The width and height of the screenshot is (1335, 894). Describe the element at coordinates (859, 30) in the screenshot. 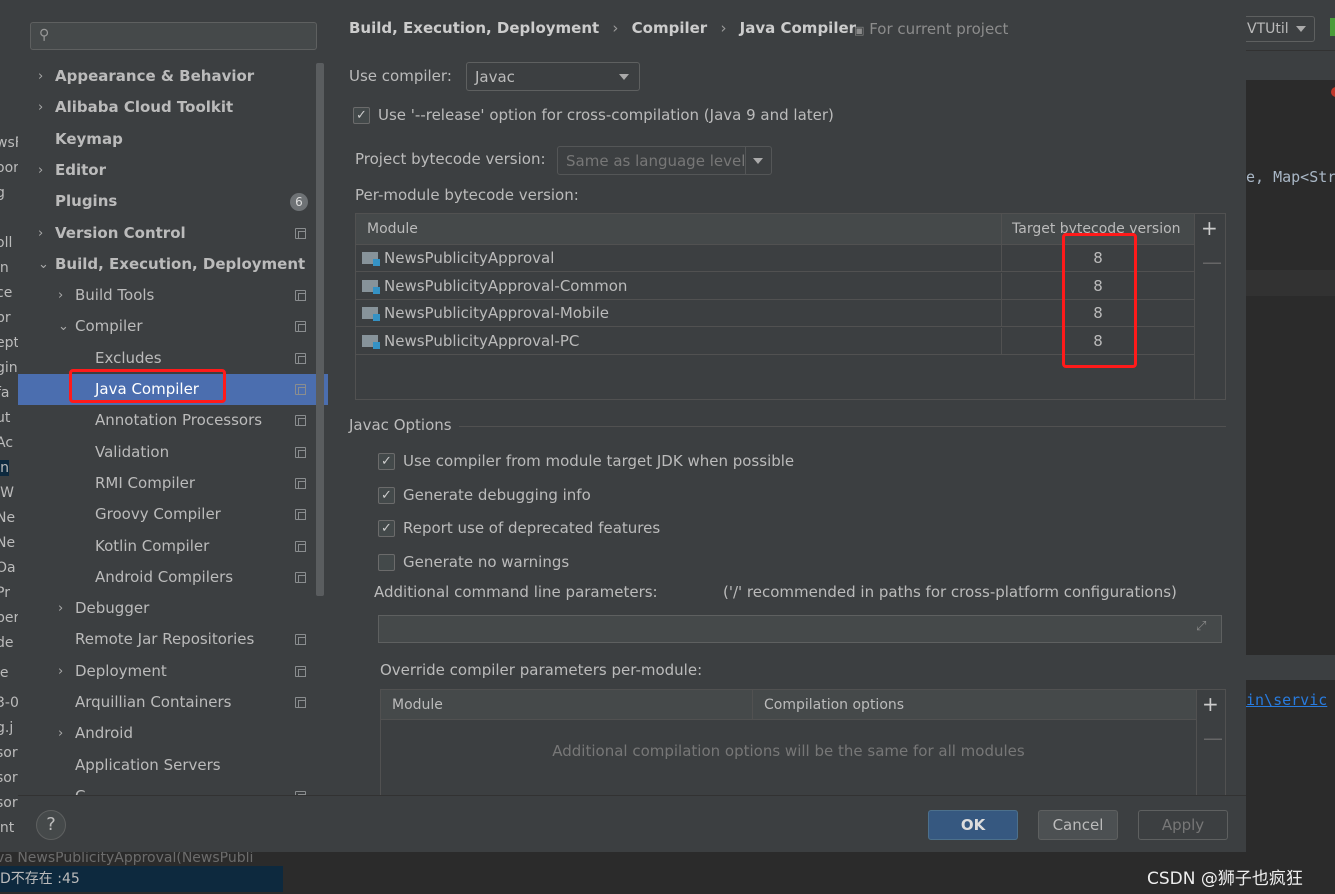

I see `project-scope-icon: ▣` at that location.